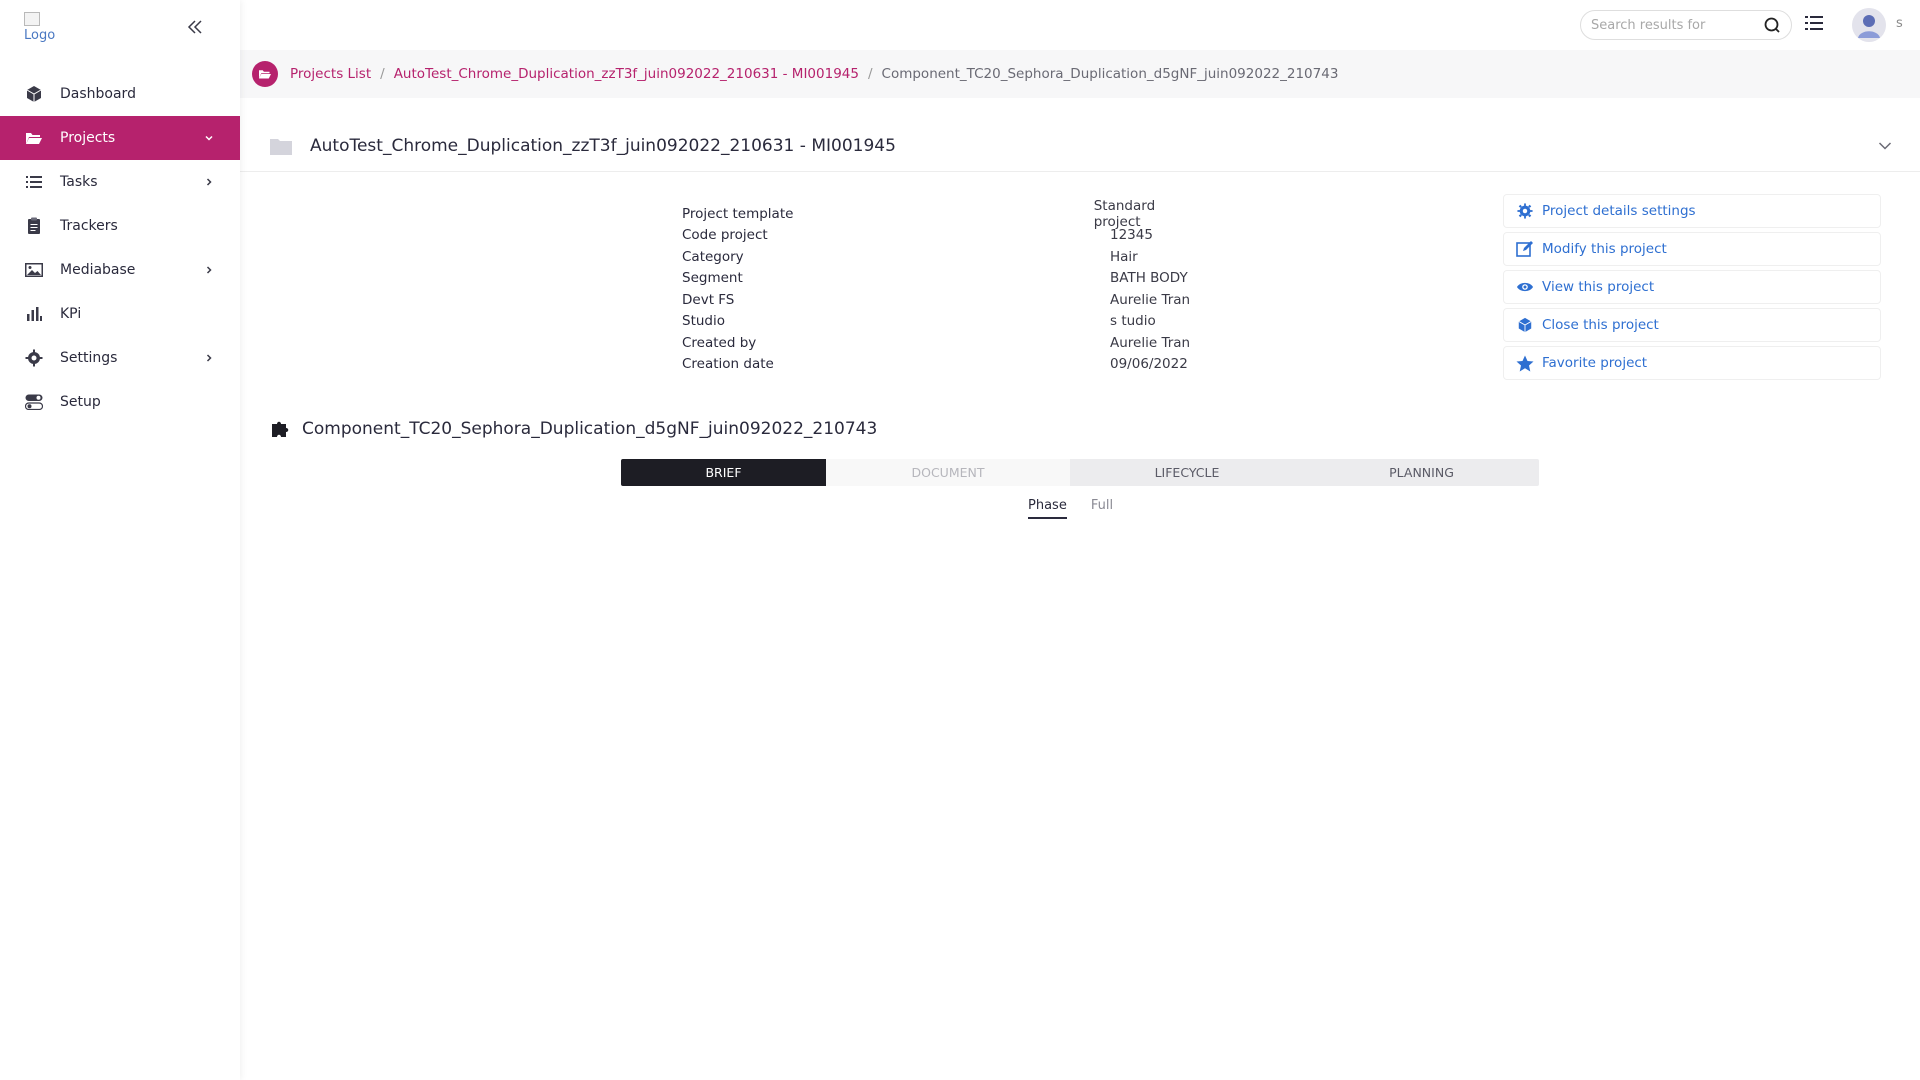  I want to click on clipboard-icon, so click(34, 226).